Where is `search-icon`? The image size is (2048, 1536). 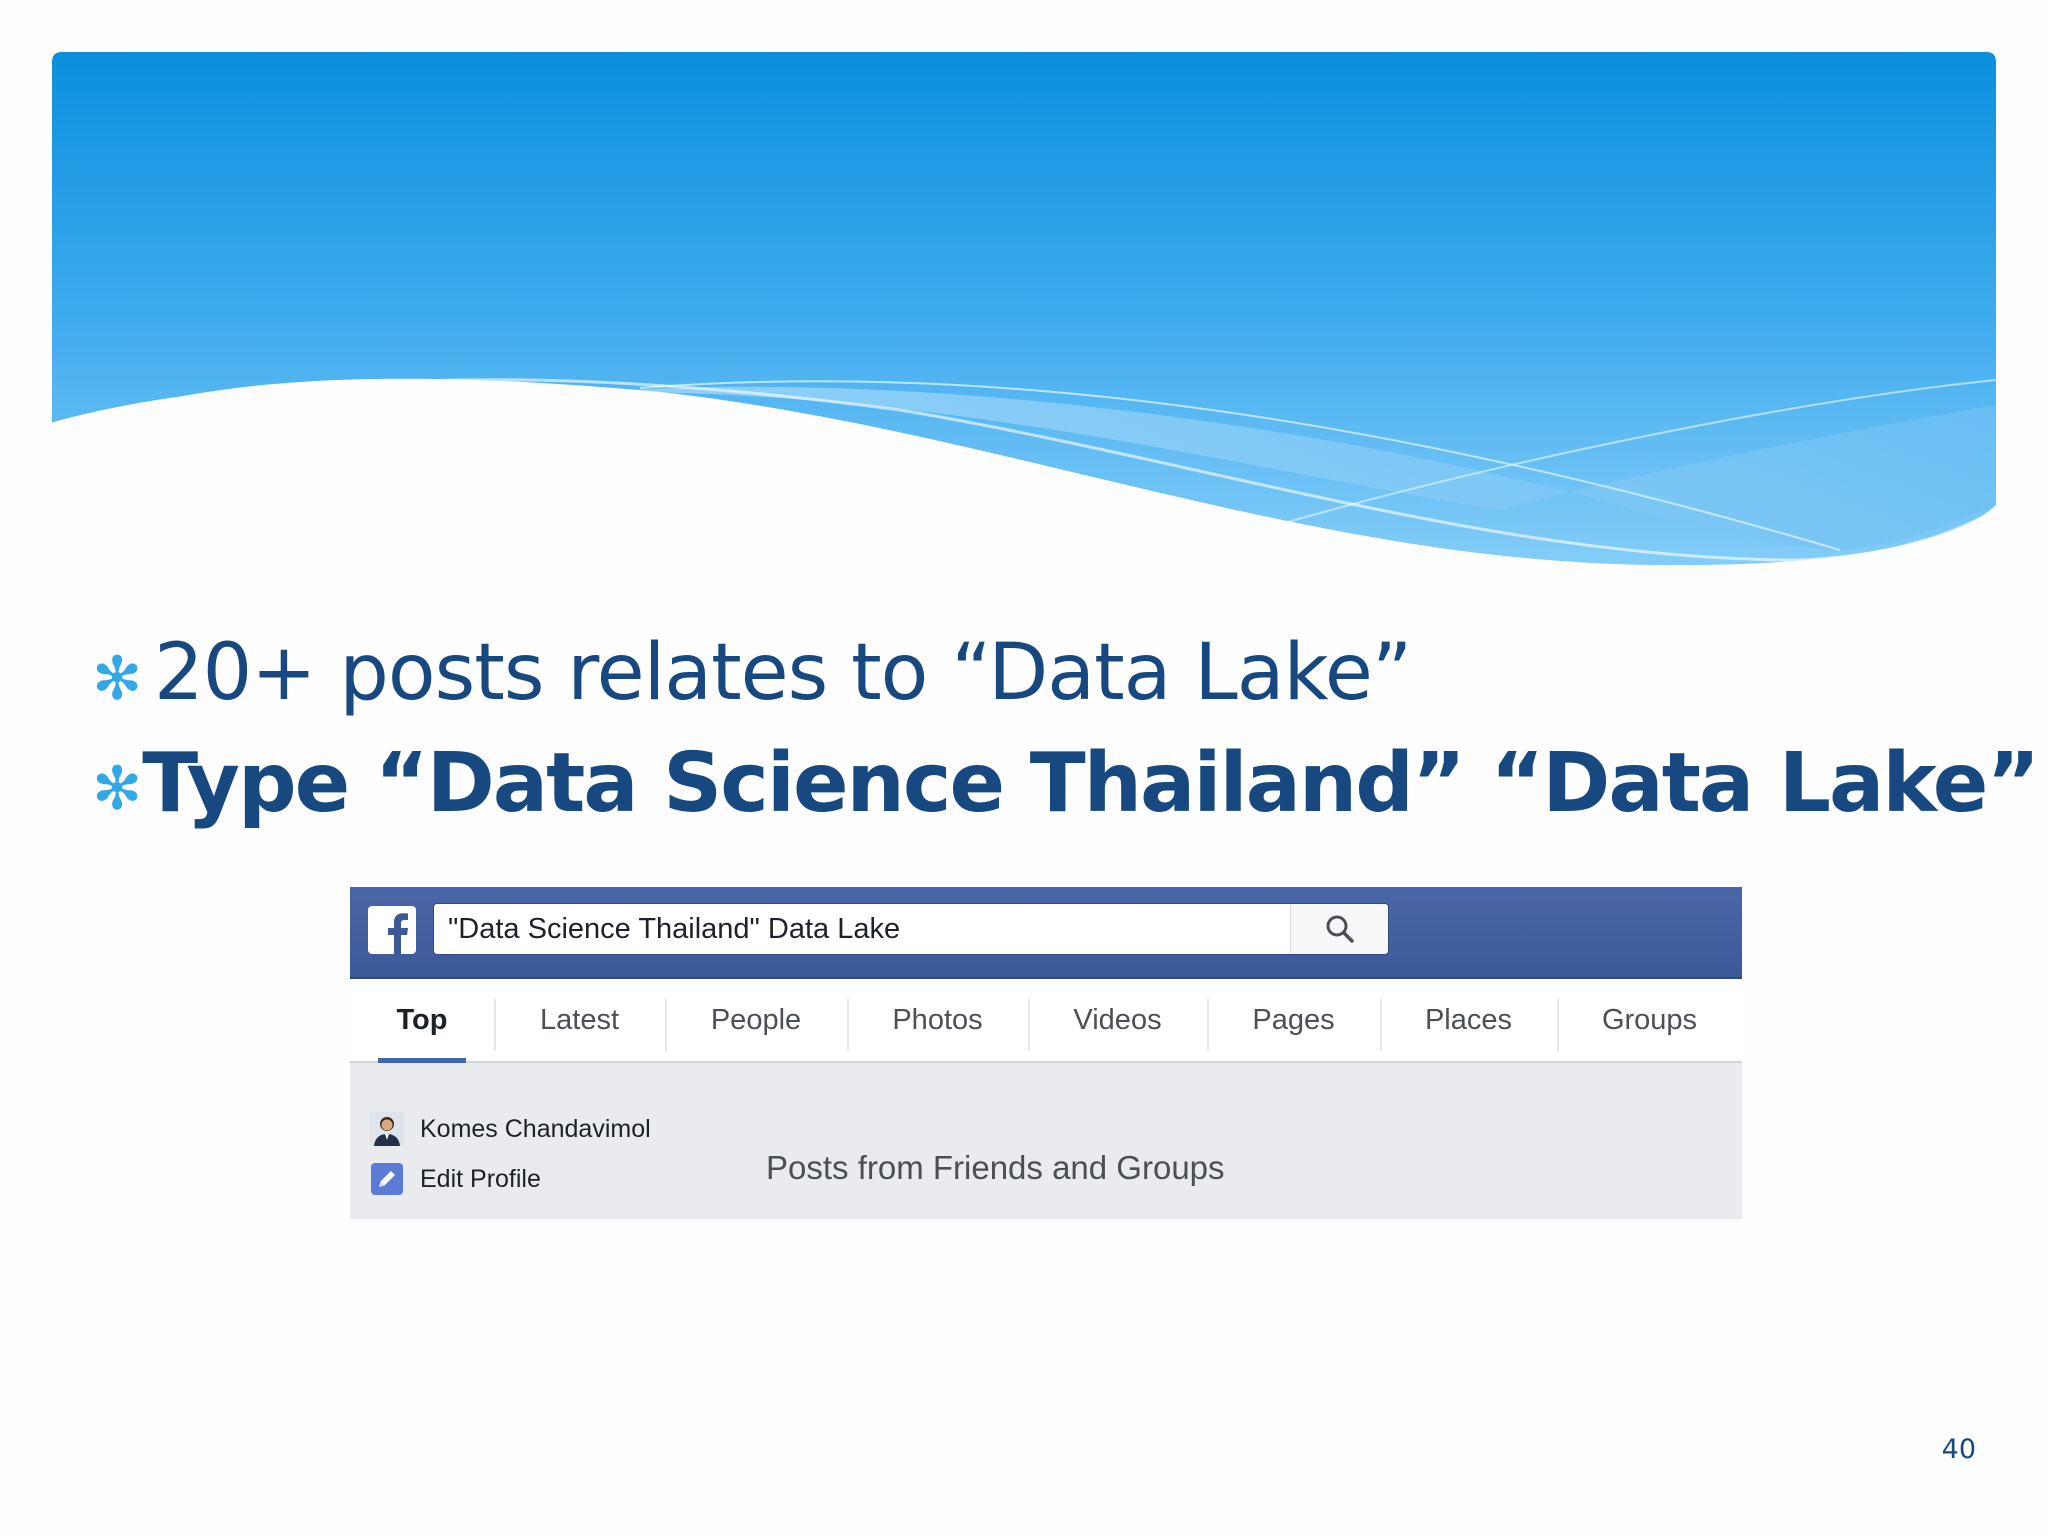
search-icon is located at coordinates (1340, 929).